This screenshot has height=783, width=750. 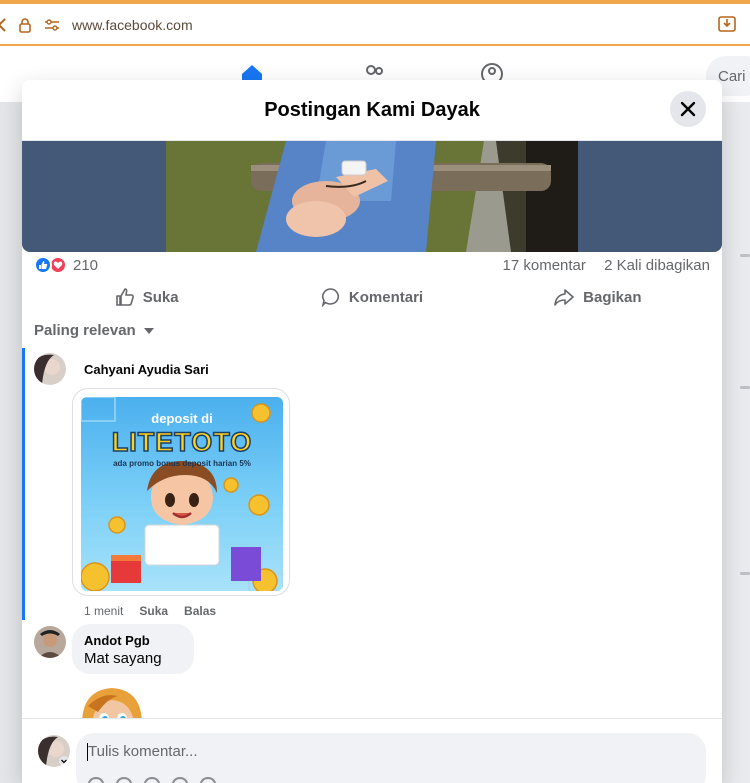 I want to click on comment-sort-dropdown: Paling relevan, so click(x=94, y=330).